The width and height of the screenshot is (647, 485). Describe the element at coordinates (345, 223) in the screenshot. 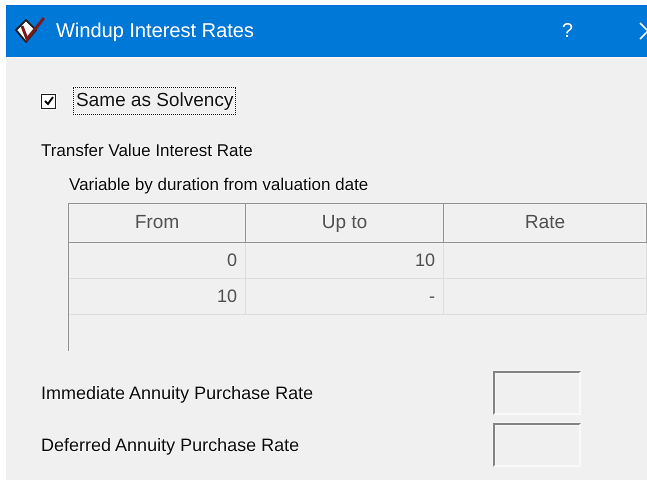

I see `column-header: Up to` at that location.